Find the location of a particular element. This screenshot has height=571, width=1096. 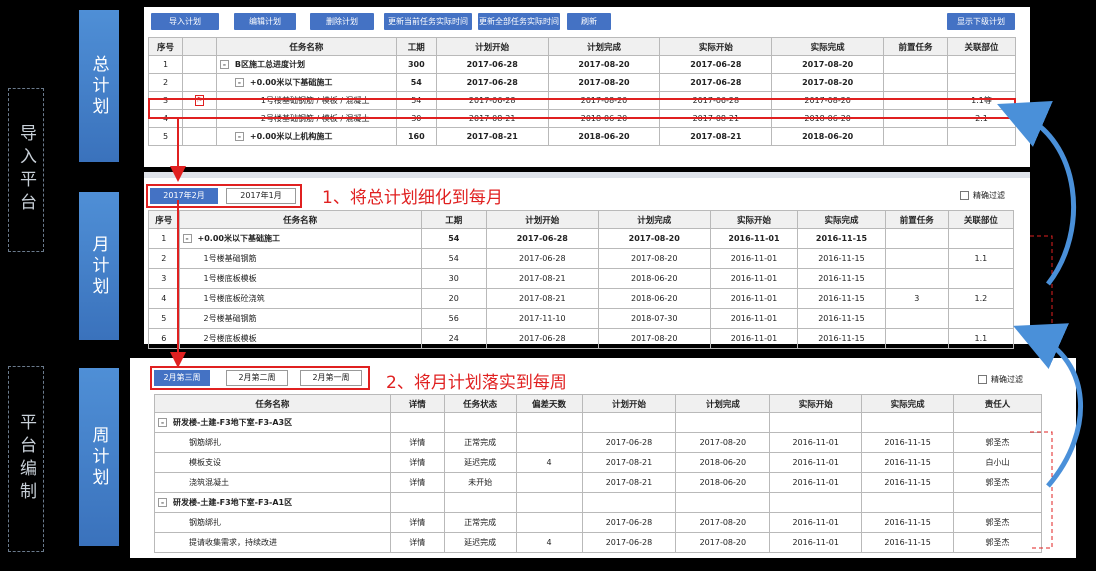

monthly-bracket is located at coordinates (1041, 287).